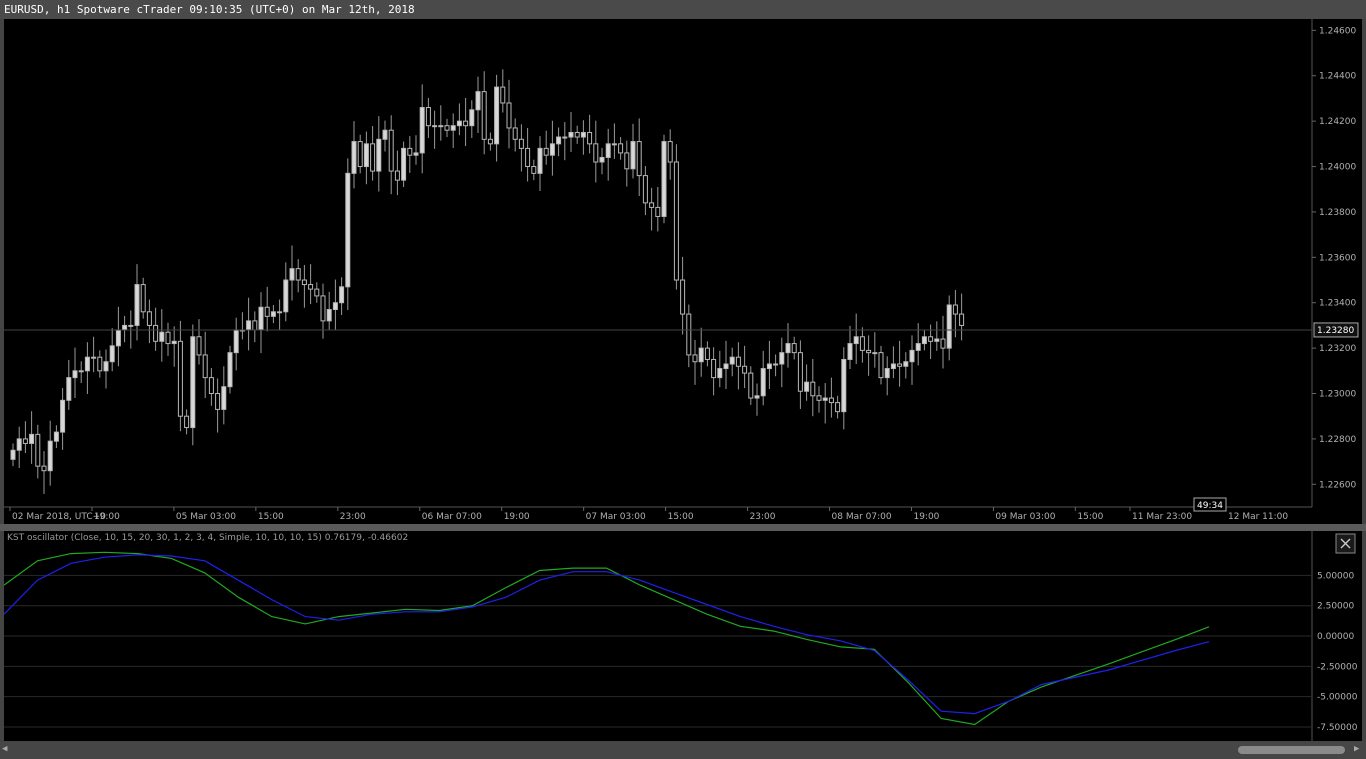  Describe the element at coordinates (683, 750) in the screenshot. I see `horizontal-scrollbar` at that location.